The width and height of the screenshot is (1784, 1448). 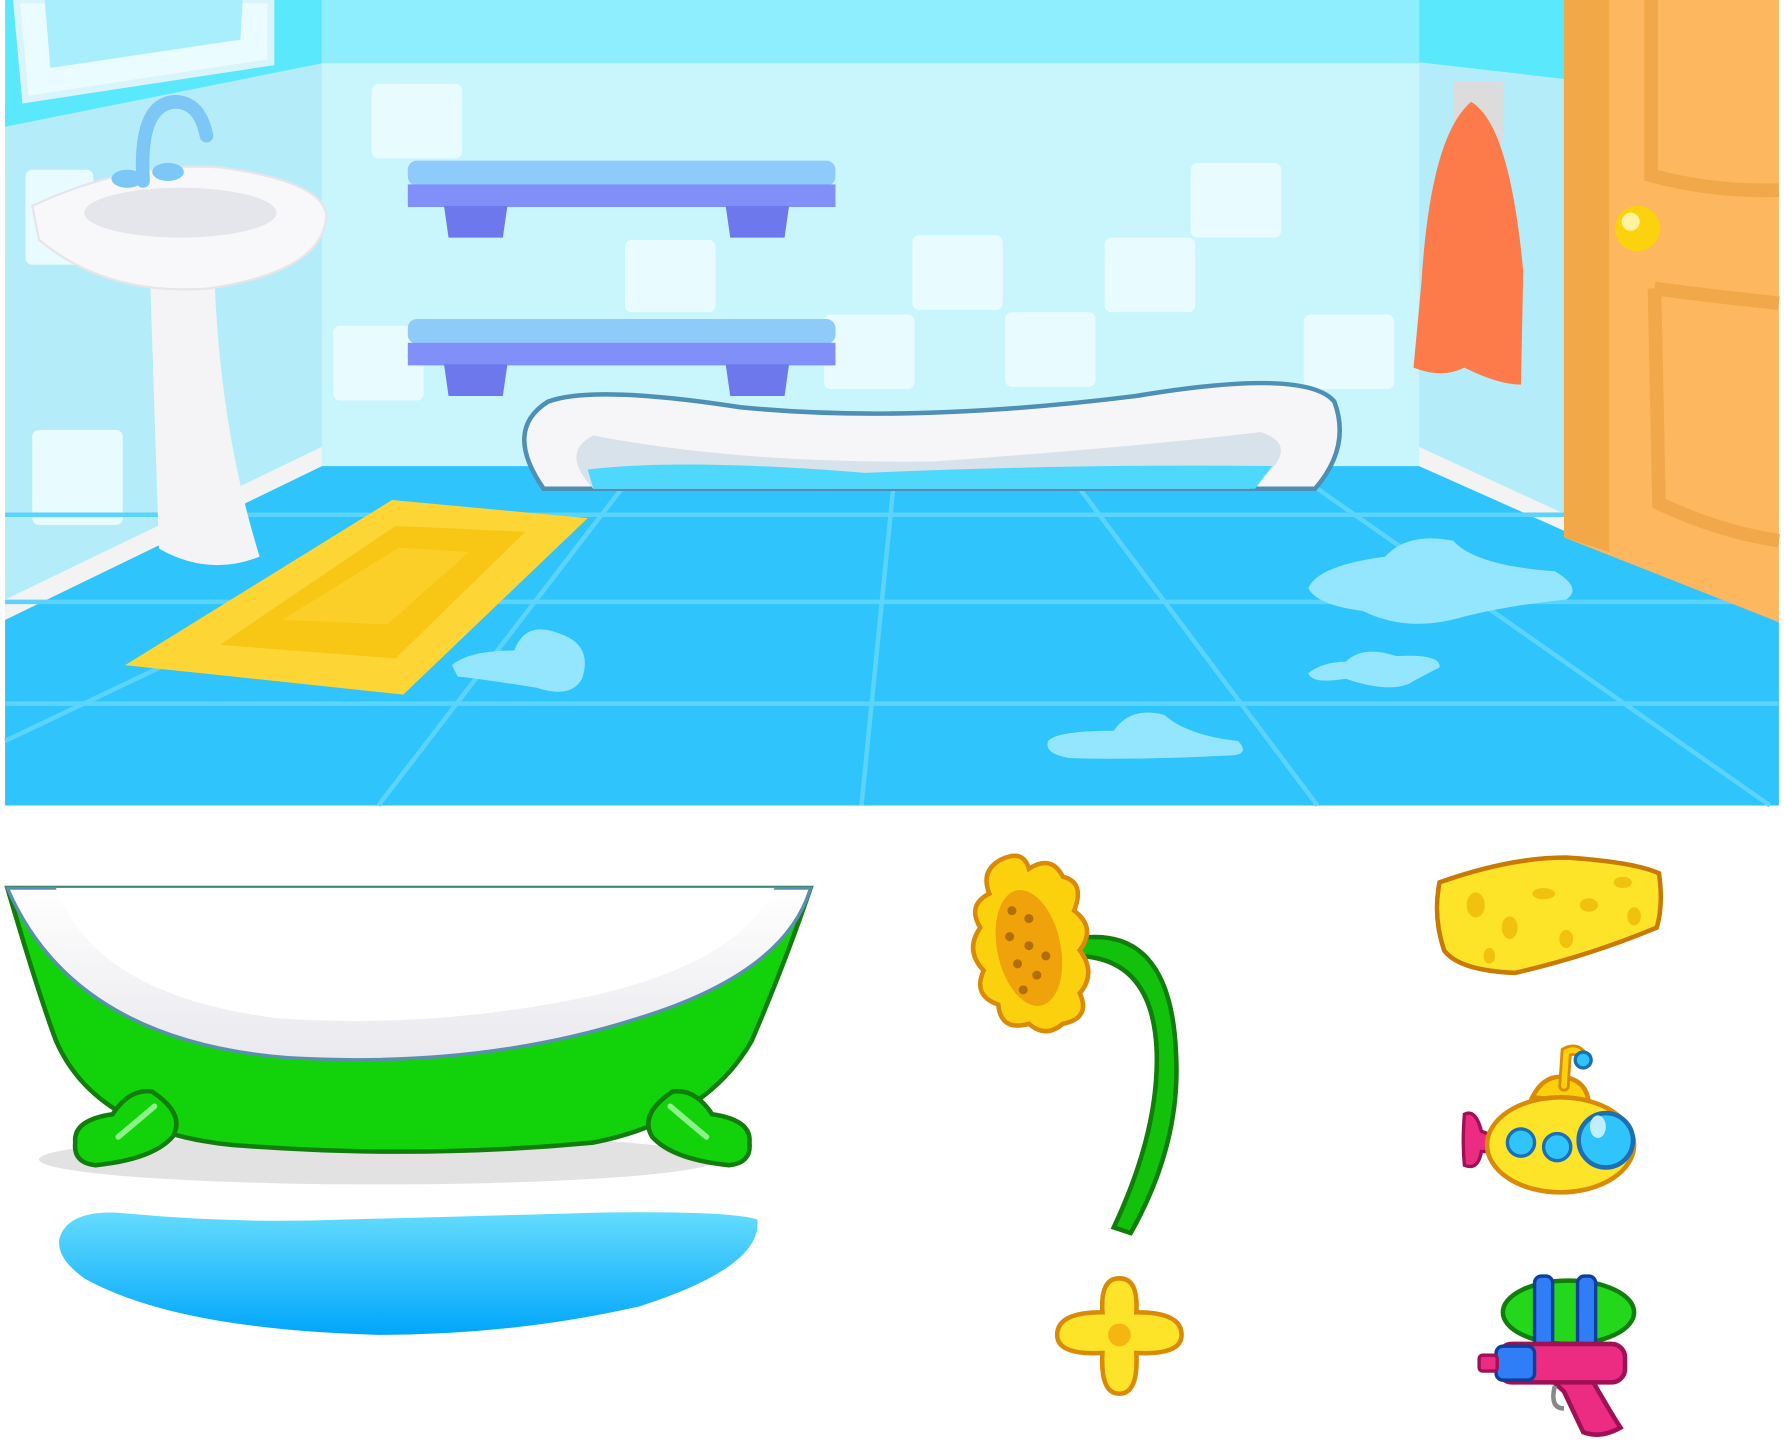 I want to click on door, so click(x=1671, y=311).